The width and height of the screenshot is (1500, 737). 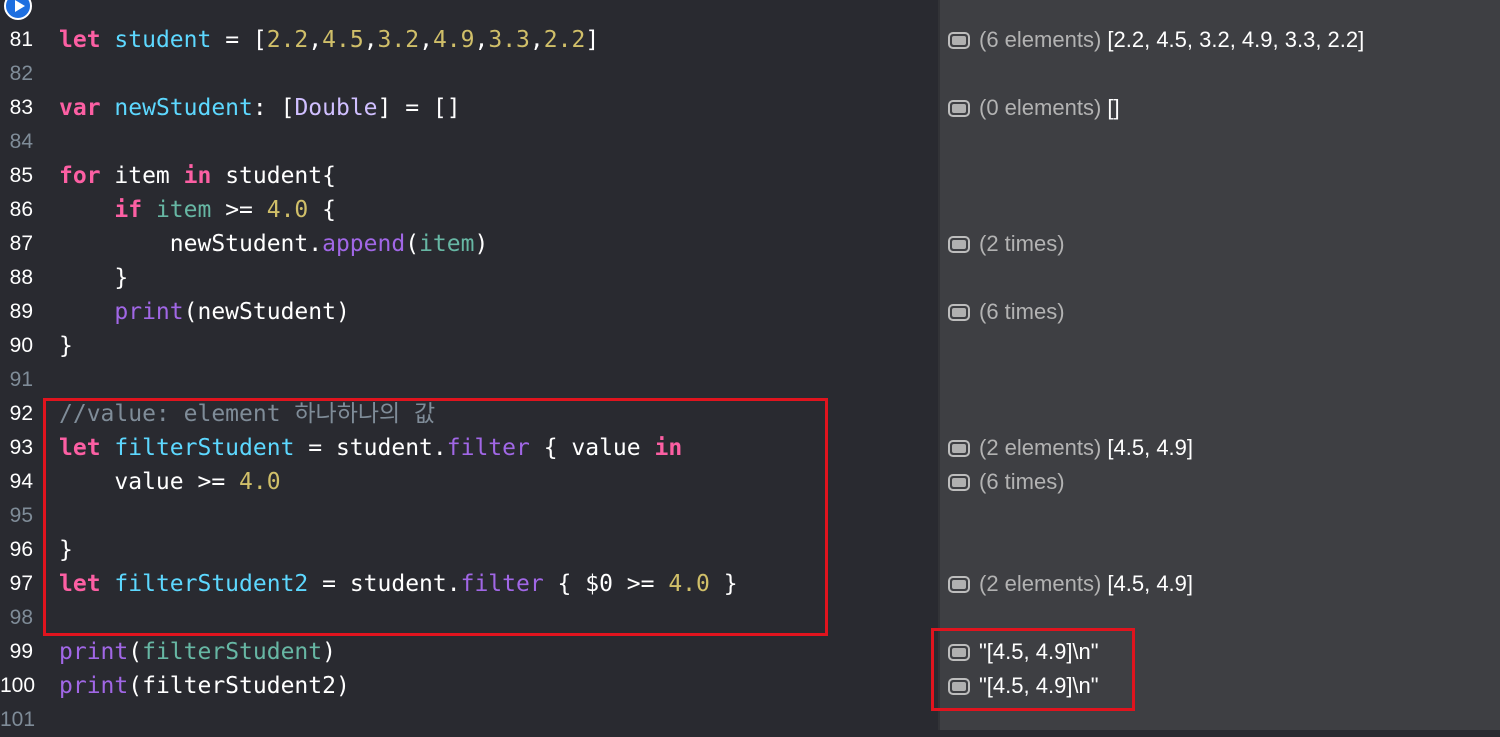 I want to click on code-token: : [, so click(x=273, y=108).